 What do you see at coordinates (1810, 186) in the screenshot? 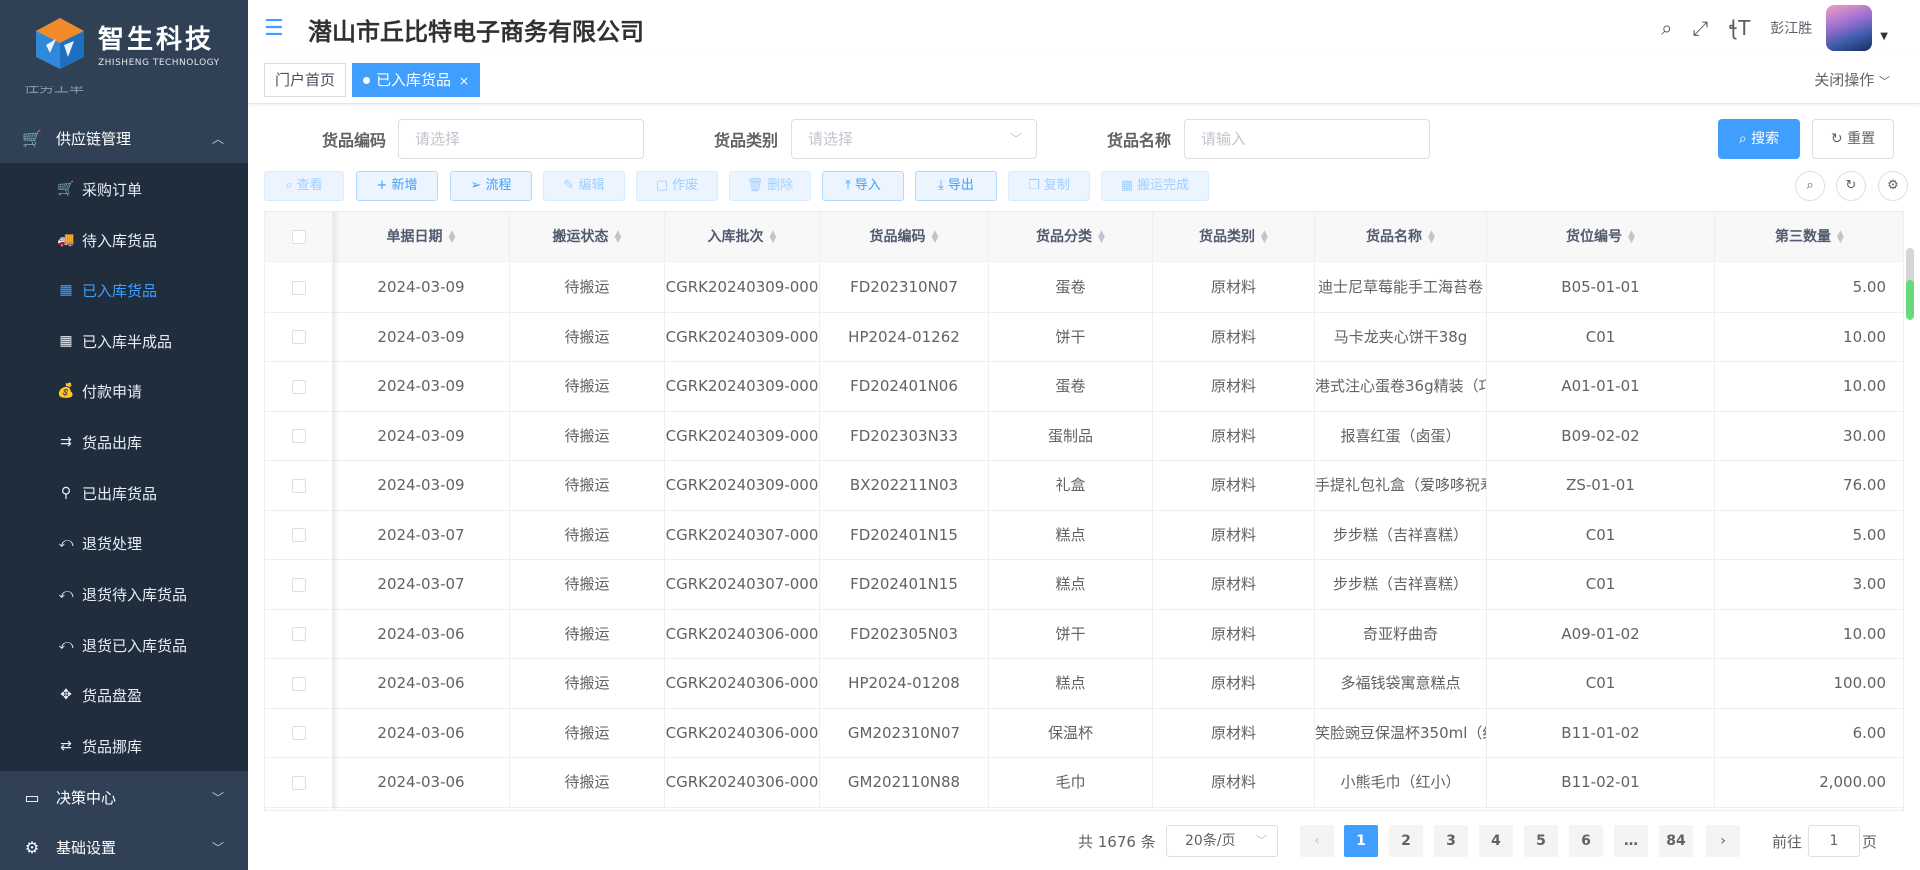
I see `toggle-search-icon: ⌕` at bounding box center [1810, 186].